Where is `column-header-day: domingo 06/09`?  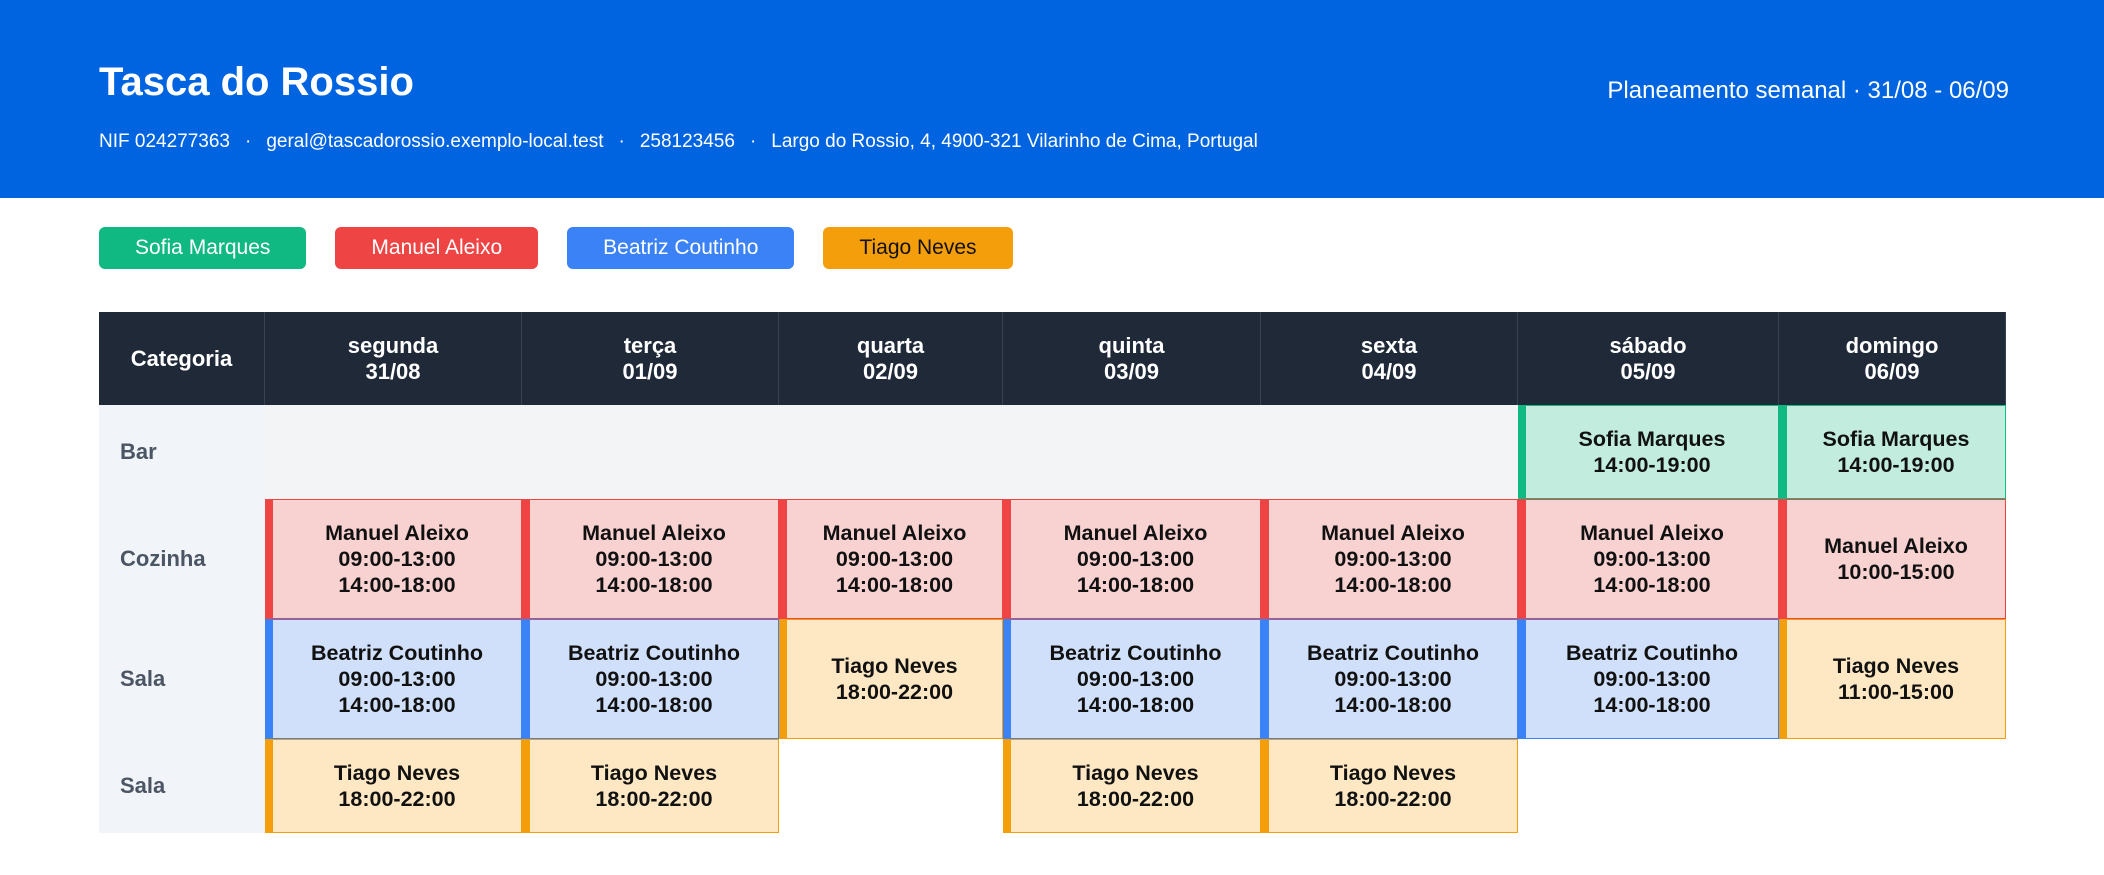 column-header-day: domingo 06/09 is located at coordinates (1892, 358).